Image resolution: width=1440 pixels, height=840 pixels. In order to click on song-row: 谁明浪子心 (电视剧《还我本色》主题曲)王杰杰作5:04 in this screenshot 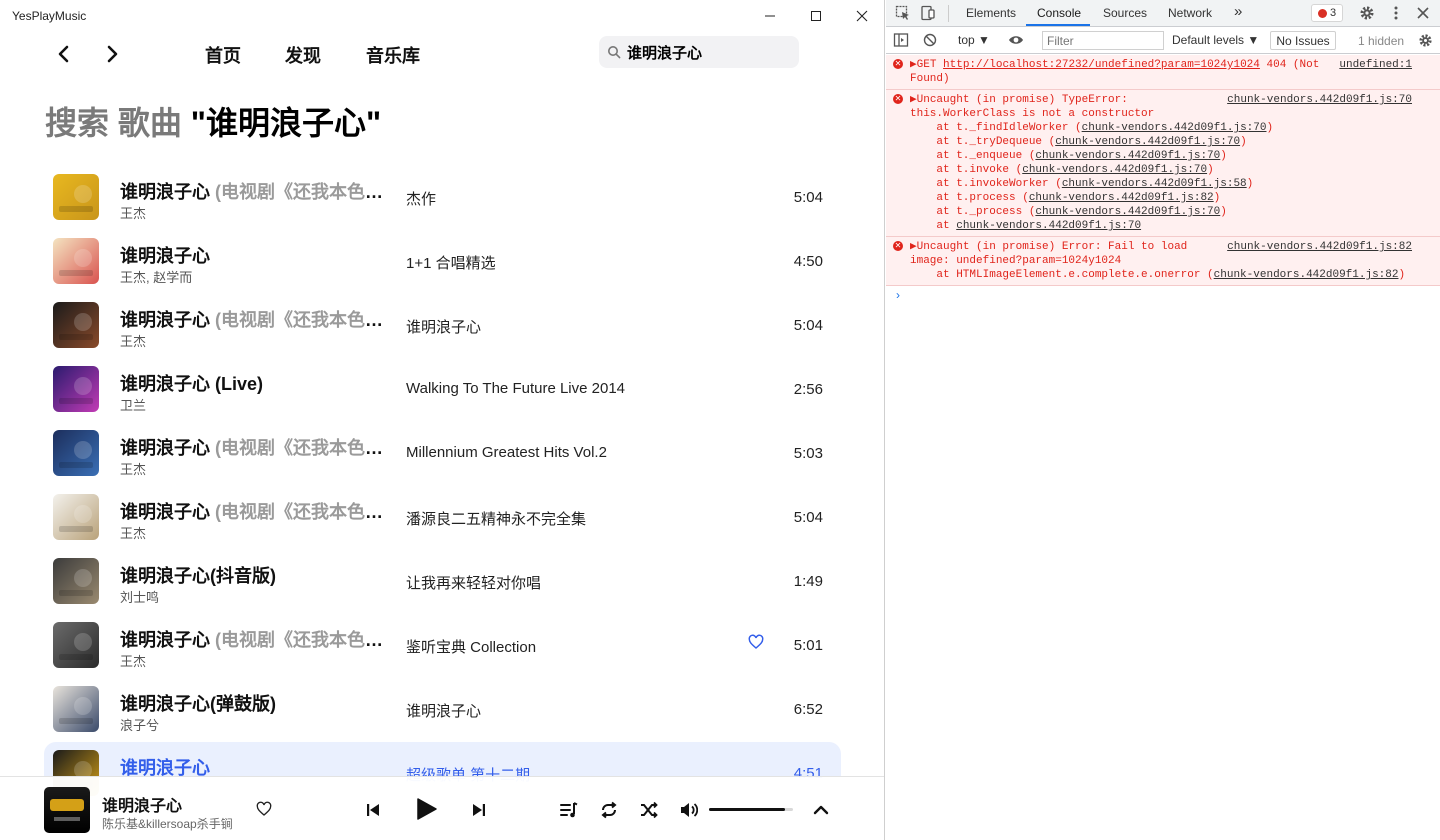, I will do `click(442, 198)`.